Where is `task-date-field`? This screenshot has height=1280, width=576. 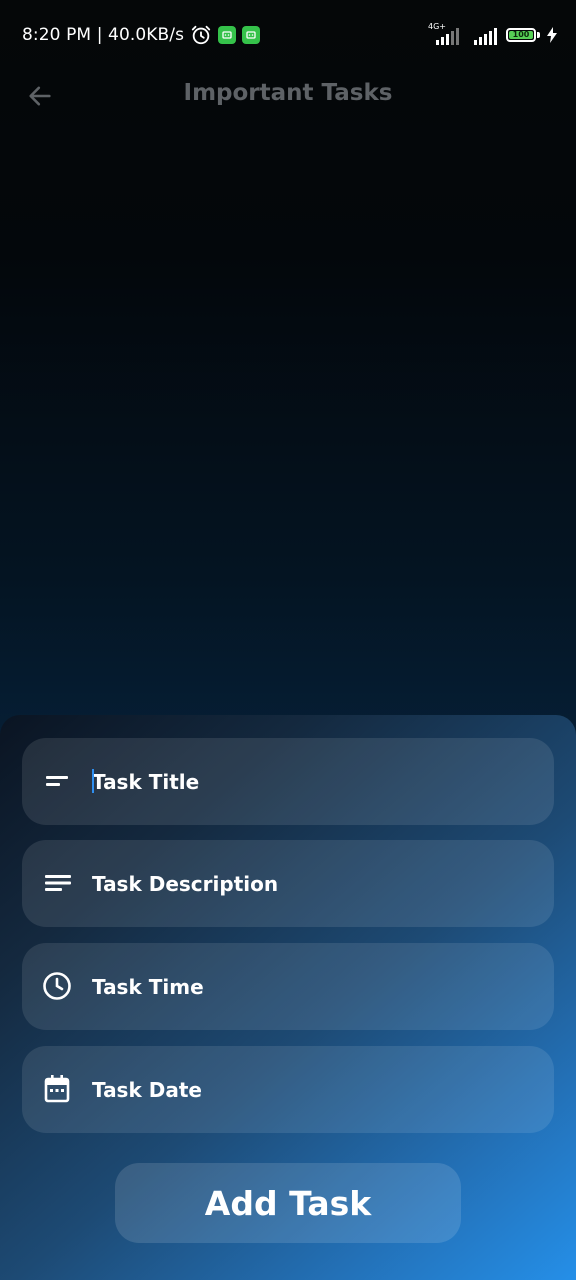 task-date-field is located at coordinates (288, 1089).